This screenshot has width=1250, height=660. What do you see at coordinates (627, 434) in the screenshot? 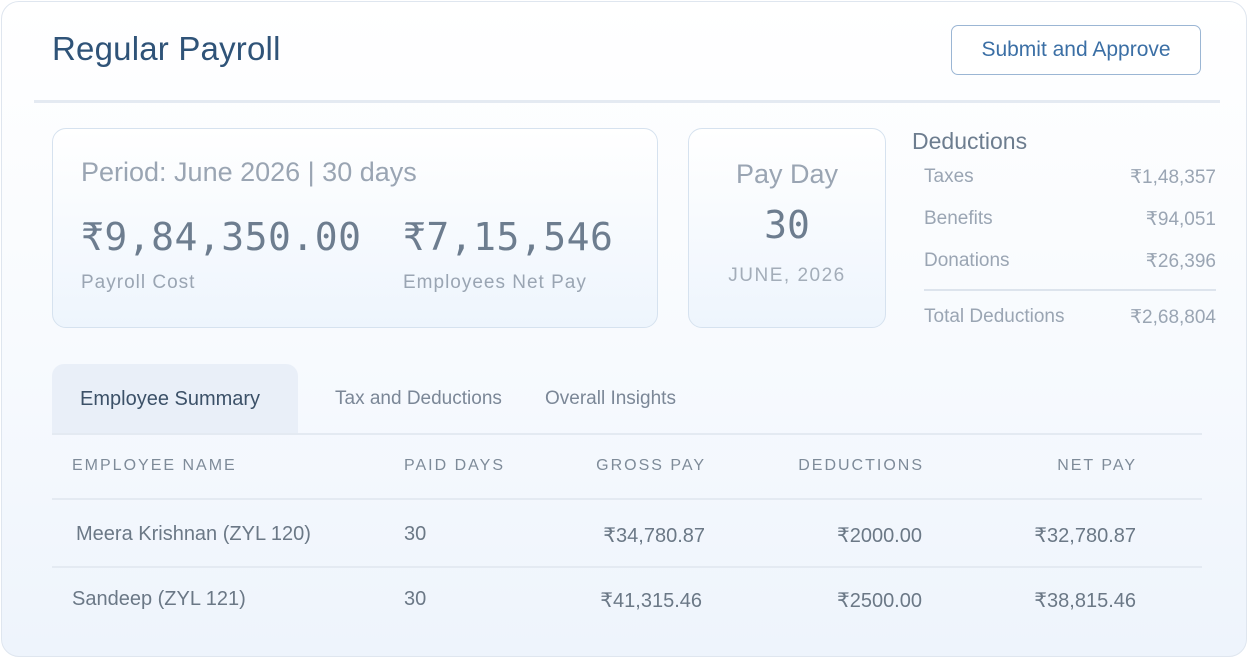
I see `tabs-divider` at bounding box center [627, 434].